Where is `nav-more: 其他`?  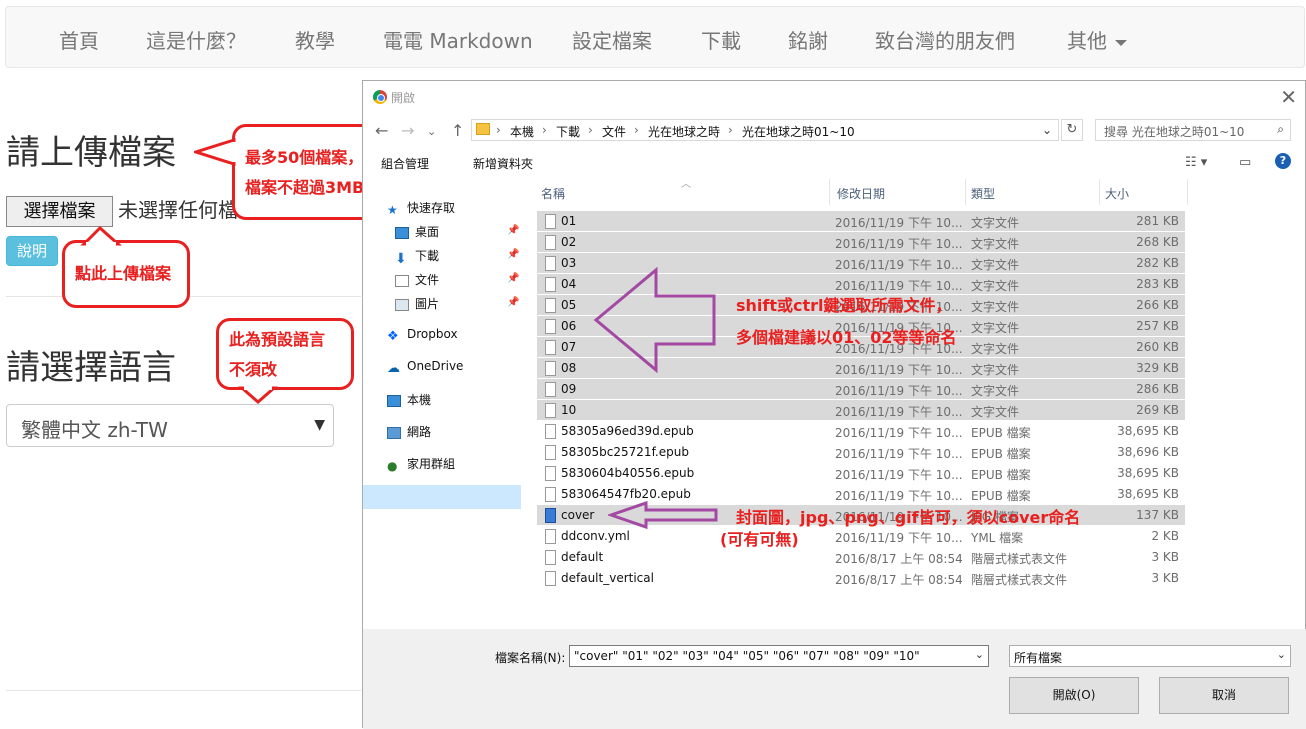
nav-more: 其他 is located at coordinates (1097, 39).